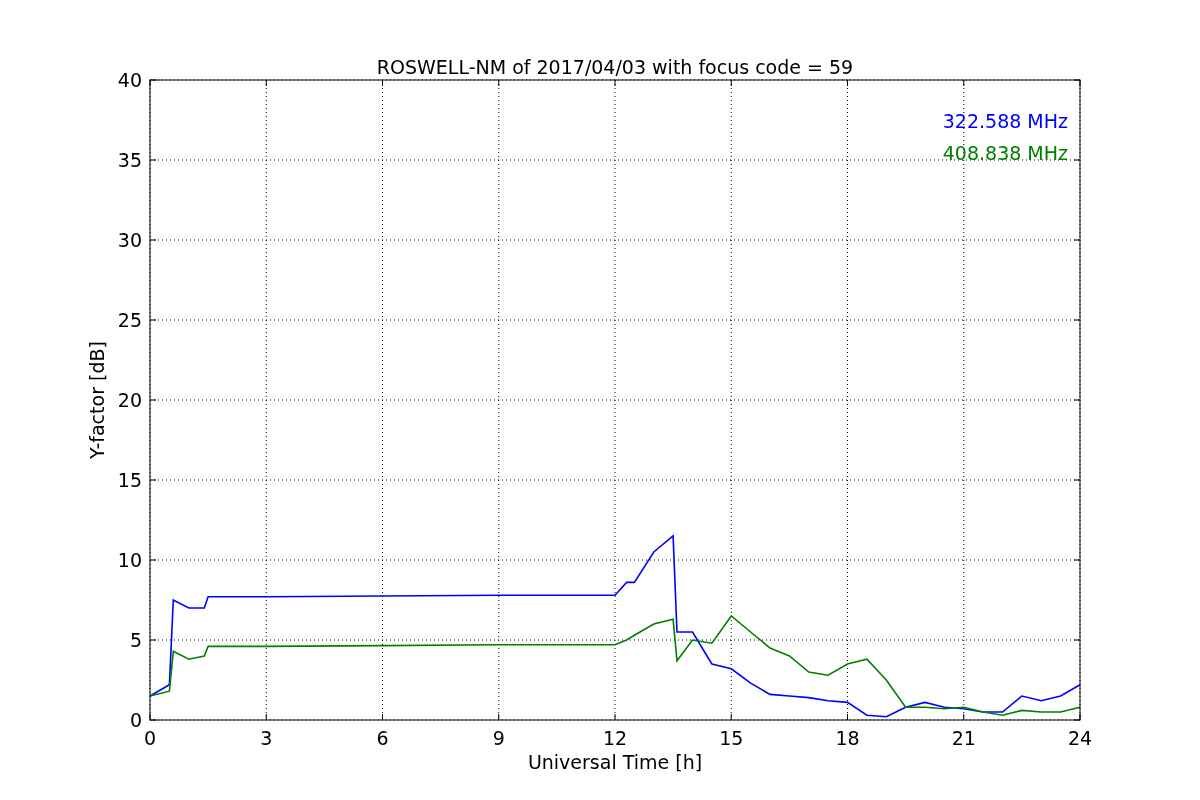 Image resolution: width=1200 pixels, height=800 pixels. Describe the element at coordinates (129, 480) in the screenshot. I see `y-tick-label: 15` at that location.